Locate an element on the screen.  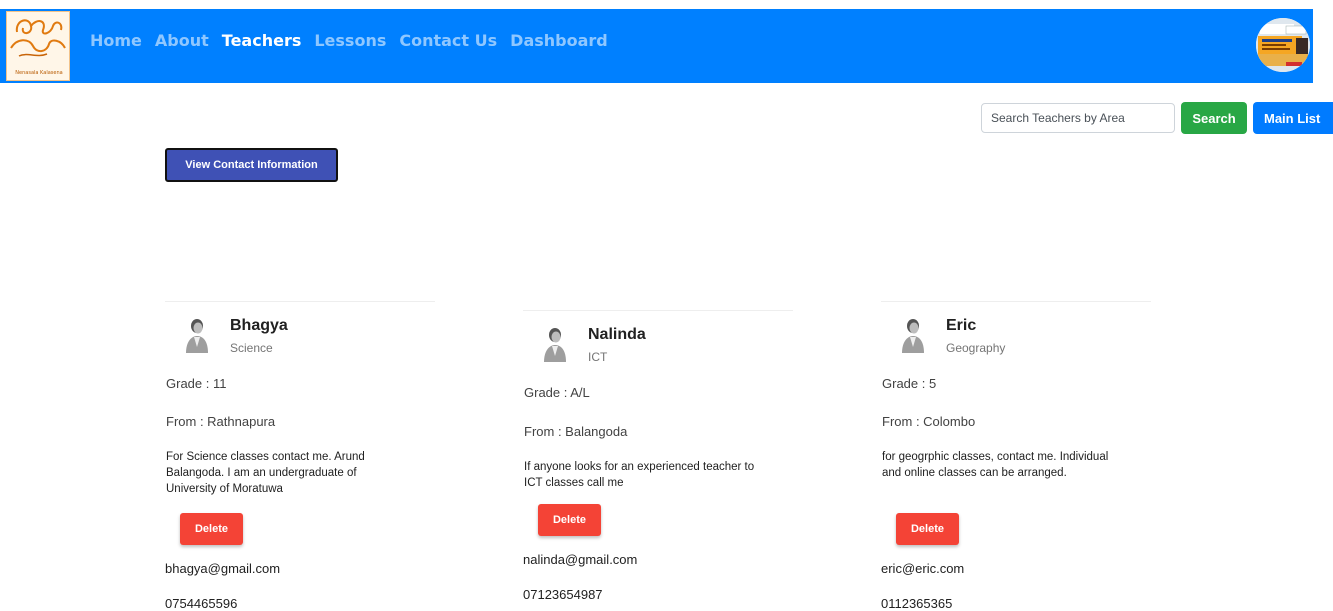
teacher-subject: ICT is located at coordinates (598, 357).